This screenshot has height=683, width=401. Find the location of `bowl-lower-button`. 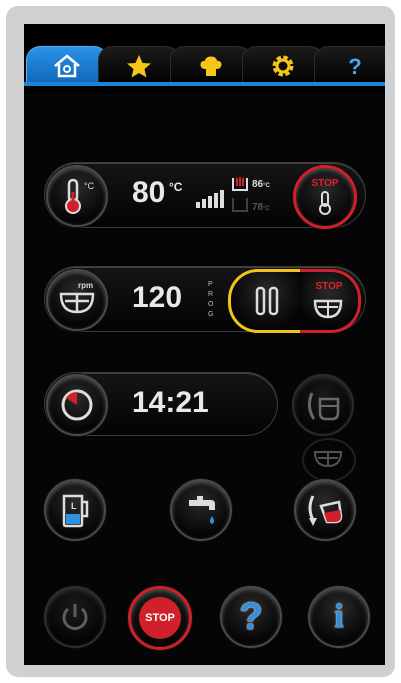

bowl-lower-button is located at coordinates (329, 460).